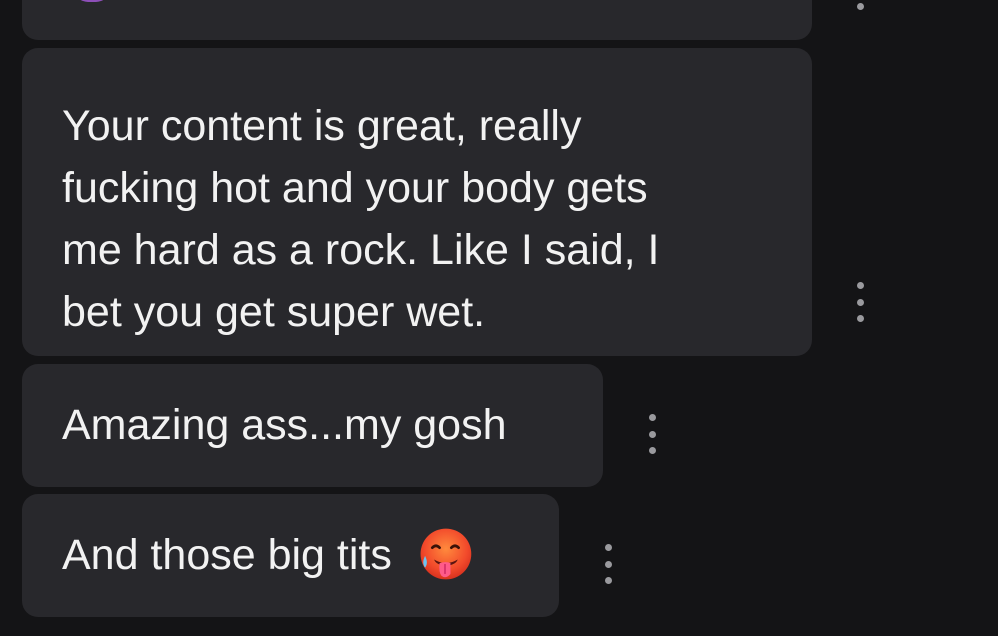 The width and height of the screenshot is (998, 636). Describe the element at coordinates (446, 554) in the screenshot. I see `hot-face-emoji-icon` at that location.